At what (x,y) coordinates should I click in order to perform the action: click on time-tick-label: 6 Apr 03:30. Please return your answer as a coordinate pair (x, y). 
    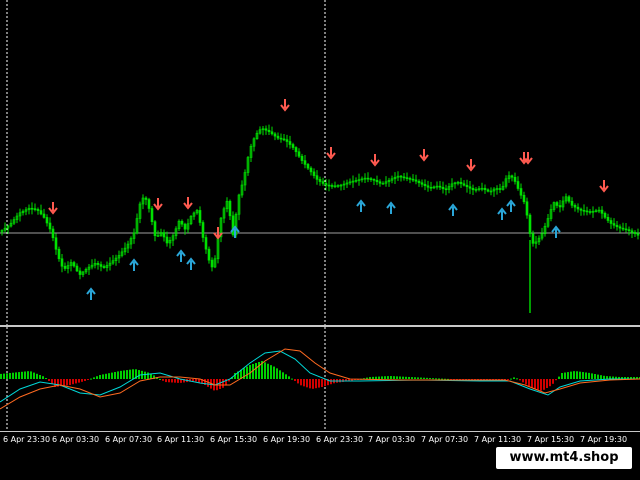
    Looking at the image, I should click on (76, 439).